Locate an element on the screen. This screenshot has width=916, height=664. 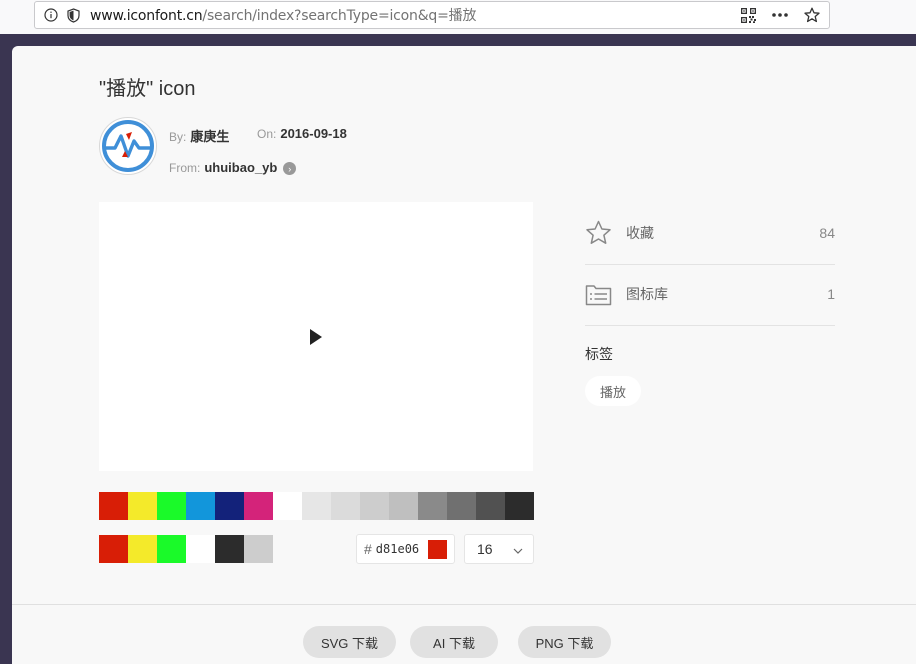
on-label: On: is located at coordinates (267, 134).